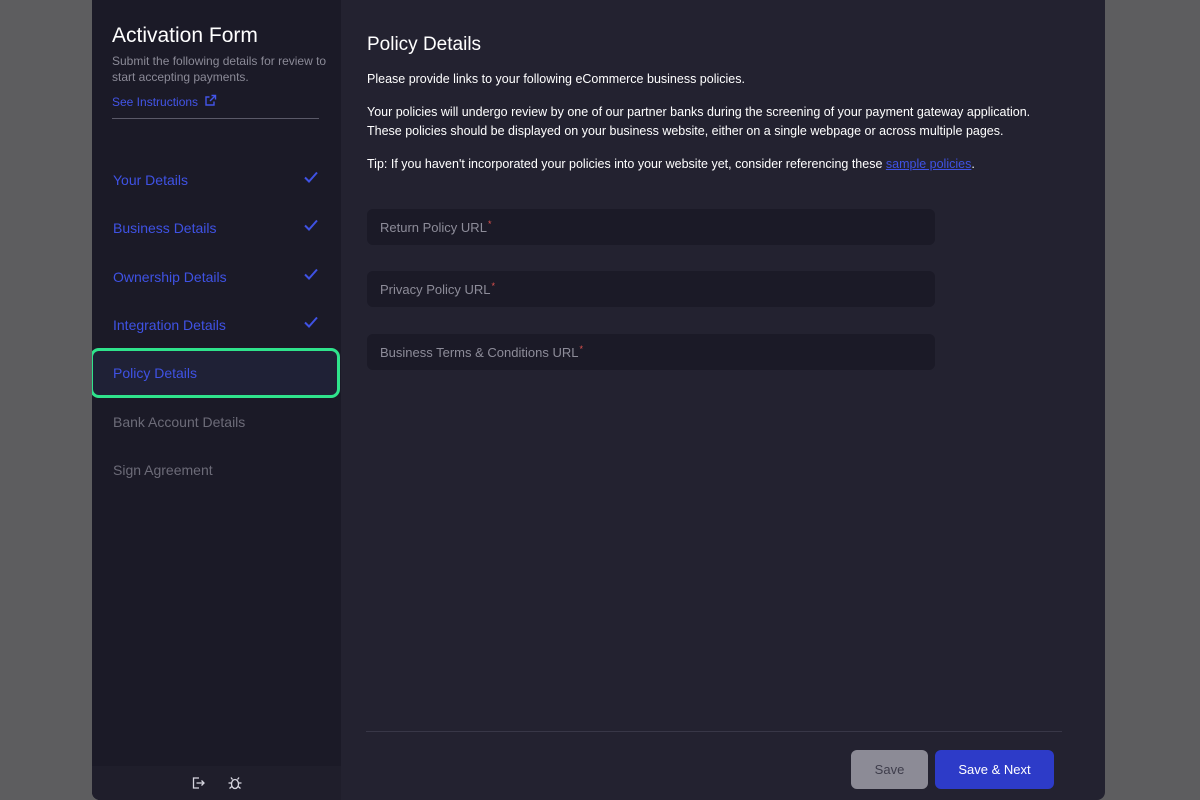  I want to click on field-placeholder: Return Policy URL, so click(433, 227).